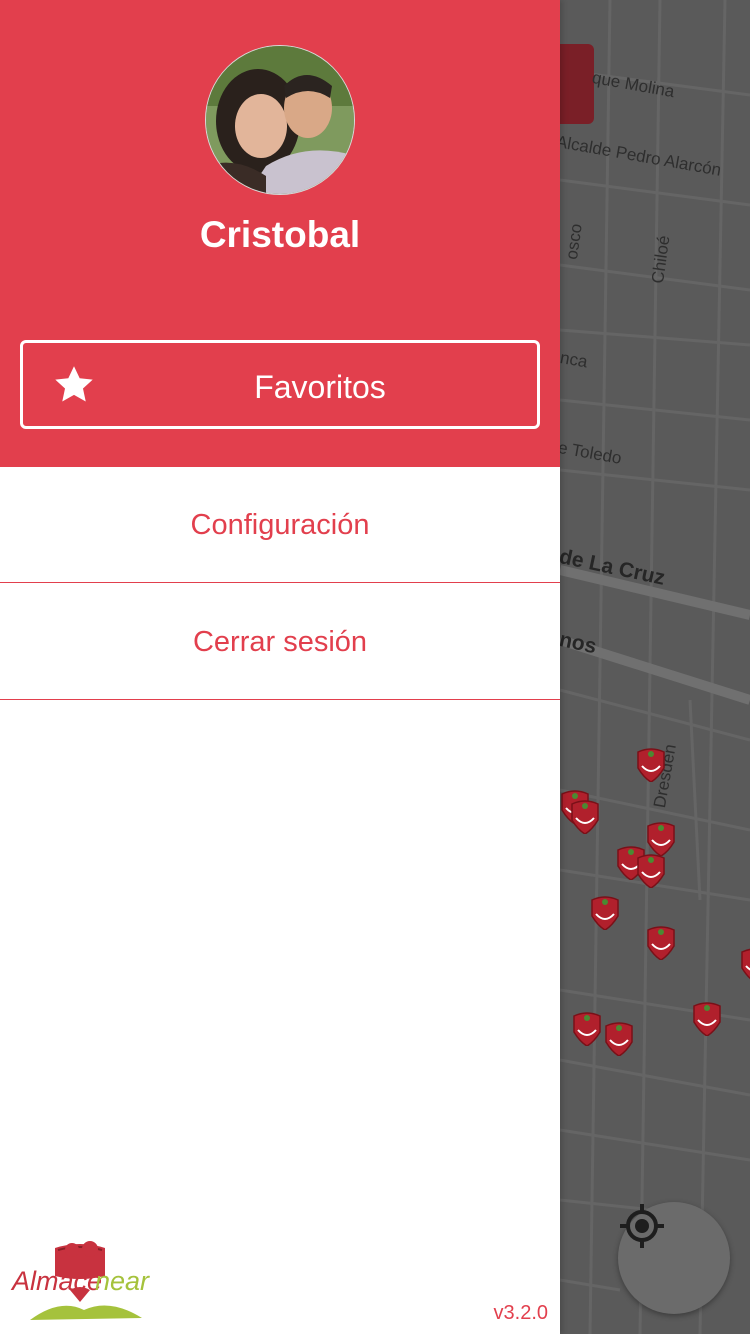 The width and height of the screenshot is (750, 1334). I want to click on brand-logo: Almace near, so click(82, 1282).